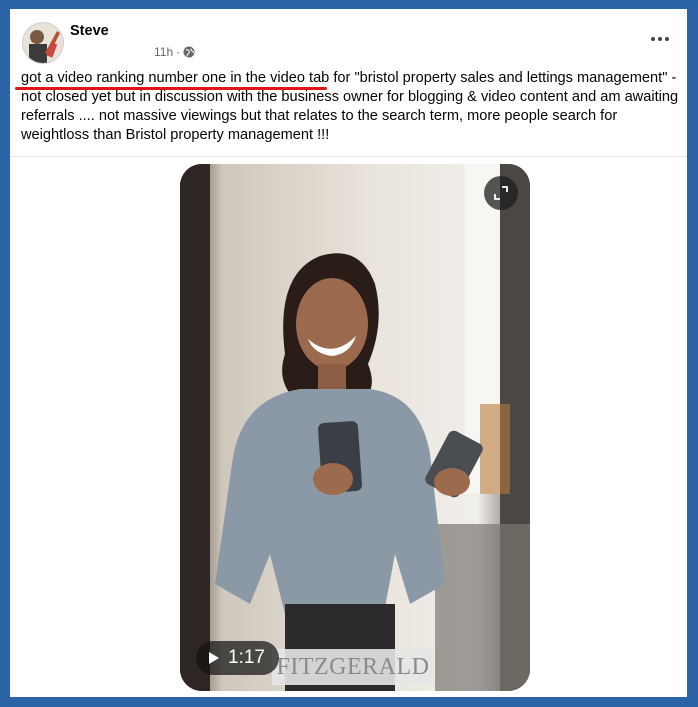 This screenshot has height=707, width=698. I want to click on avatar, so click(43, 43).